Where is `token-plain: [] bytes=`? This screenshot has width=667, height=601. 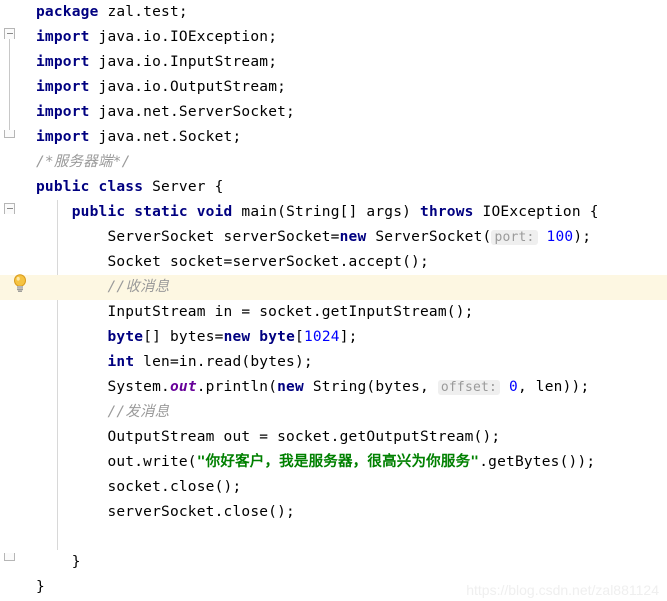
token-plain: [] bytes= is located at coordinates (183, 337).